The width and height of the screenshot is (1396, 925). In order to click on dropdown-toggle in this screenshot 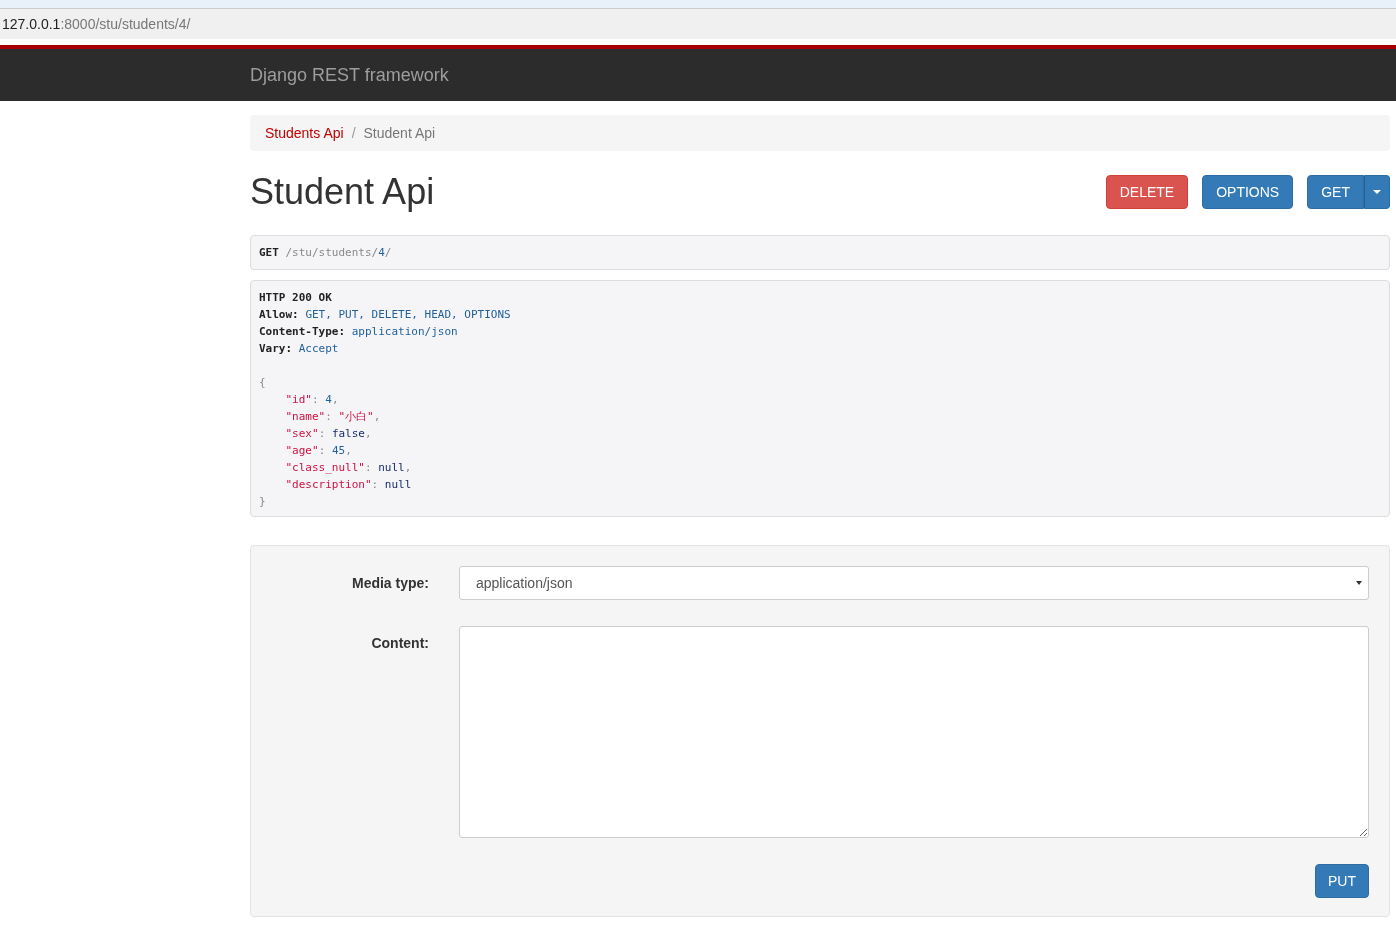, I will do `click(1377, 192)`.